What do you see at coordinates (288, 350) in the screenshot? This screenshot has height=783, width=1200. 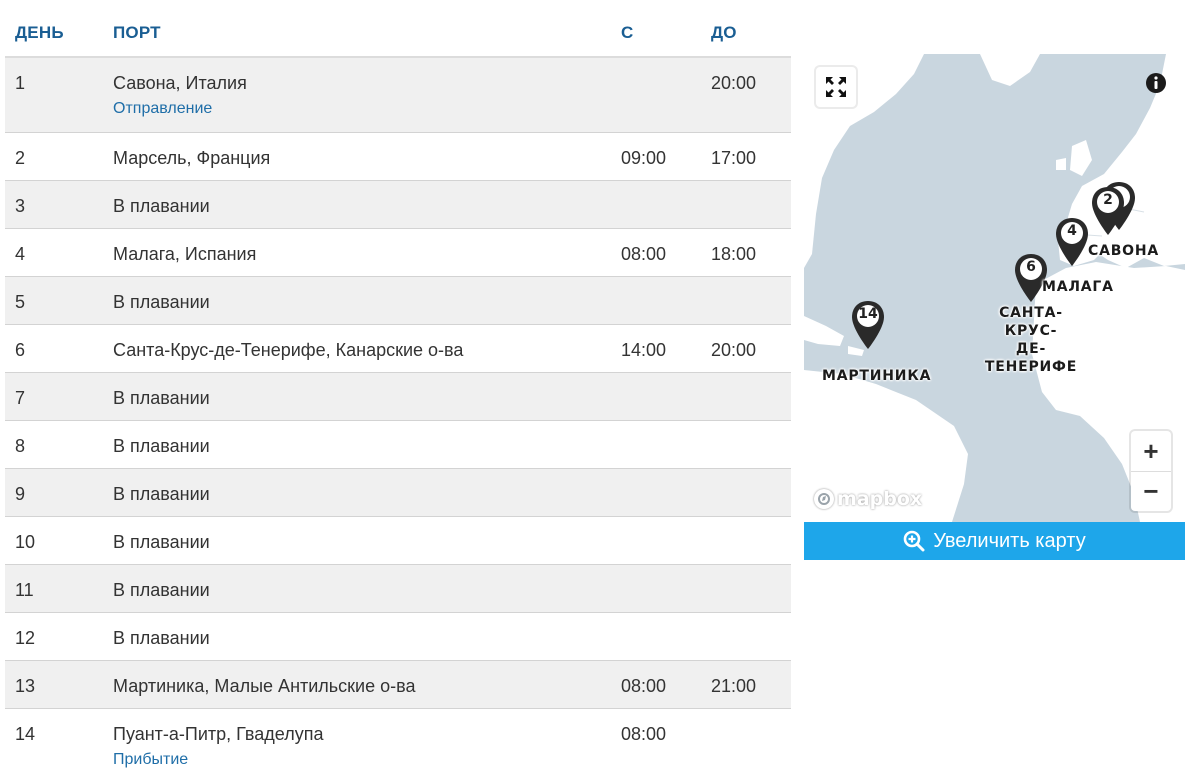 I see `port-name: Санта-Крус-де-Тенерифе, Канарские о-ва` at bounding box center [288, 350].